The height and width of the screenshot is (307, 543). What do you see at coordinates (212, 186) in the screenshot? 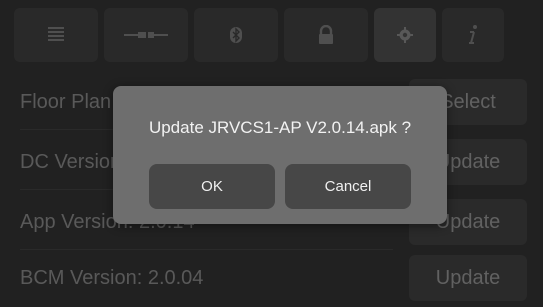
I see `ok-button: OK` at bounding box center [212, 186].